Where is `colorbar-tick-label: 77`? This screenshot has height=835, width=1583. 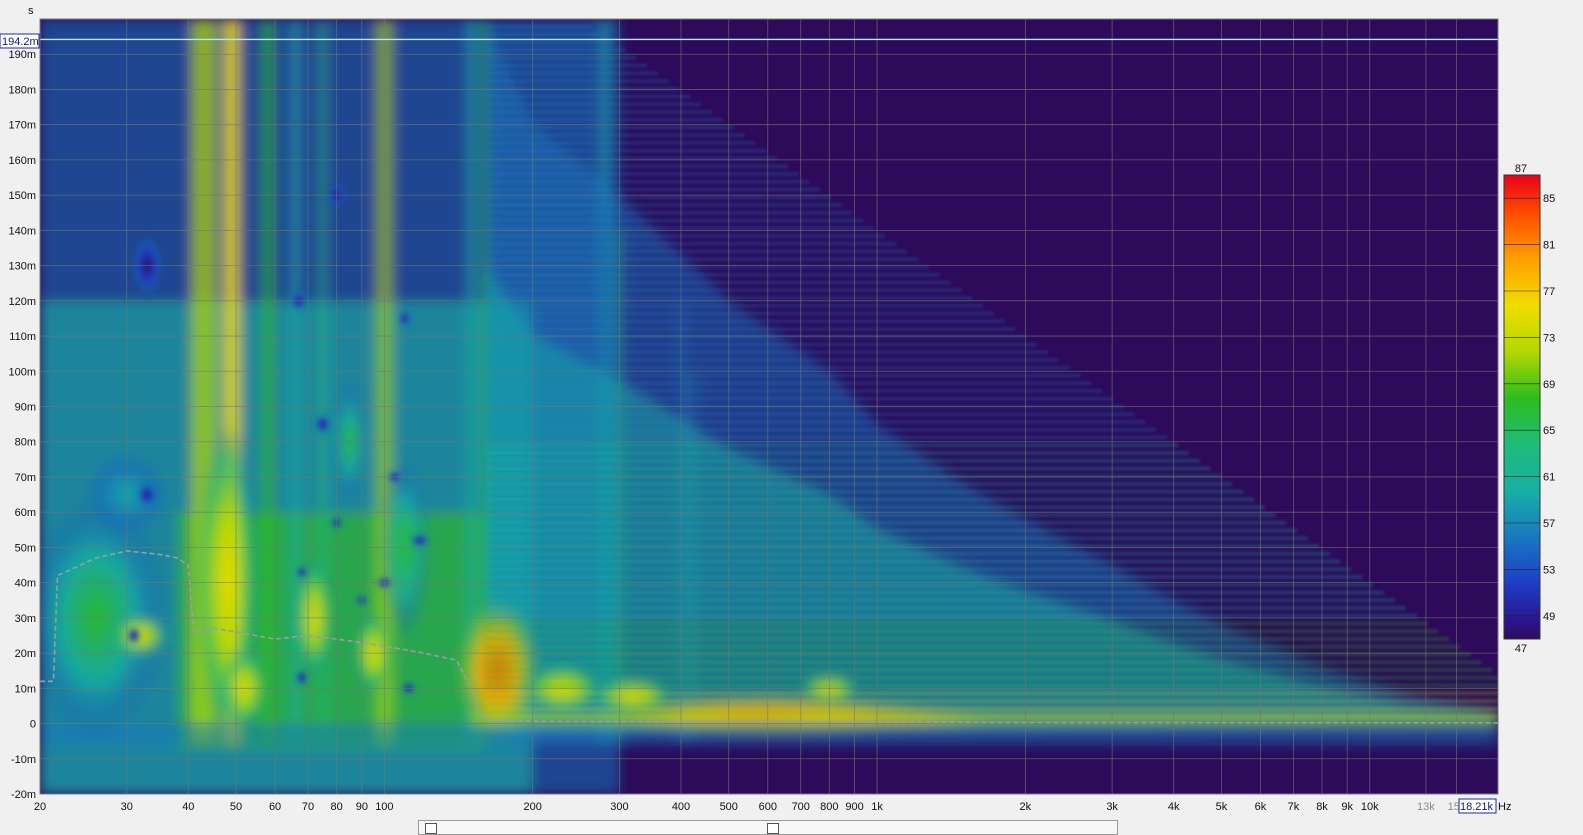
colorbar-tick-label: 77 is located at coordinates (1549, 292).